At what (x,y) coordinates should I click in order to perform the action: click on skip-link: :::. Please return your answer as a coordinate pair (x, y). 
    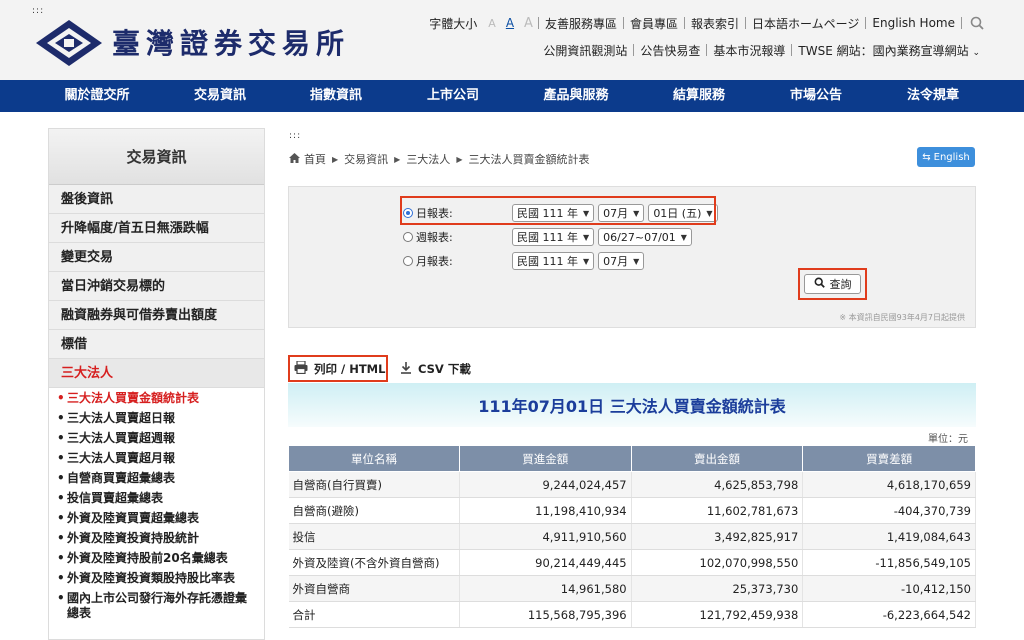
    Looking at the image, I should click on (295, 136).